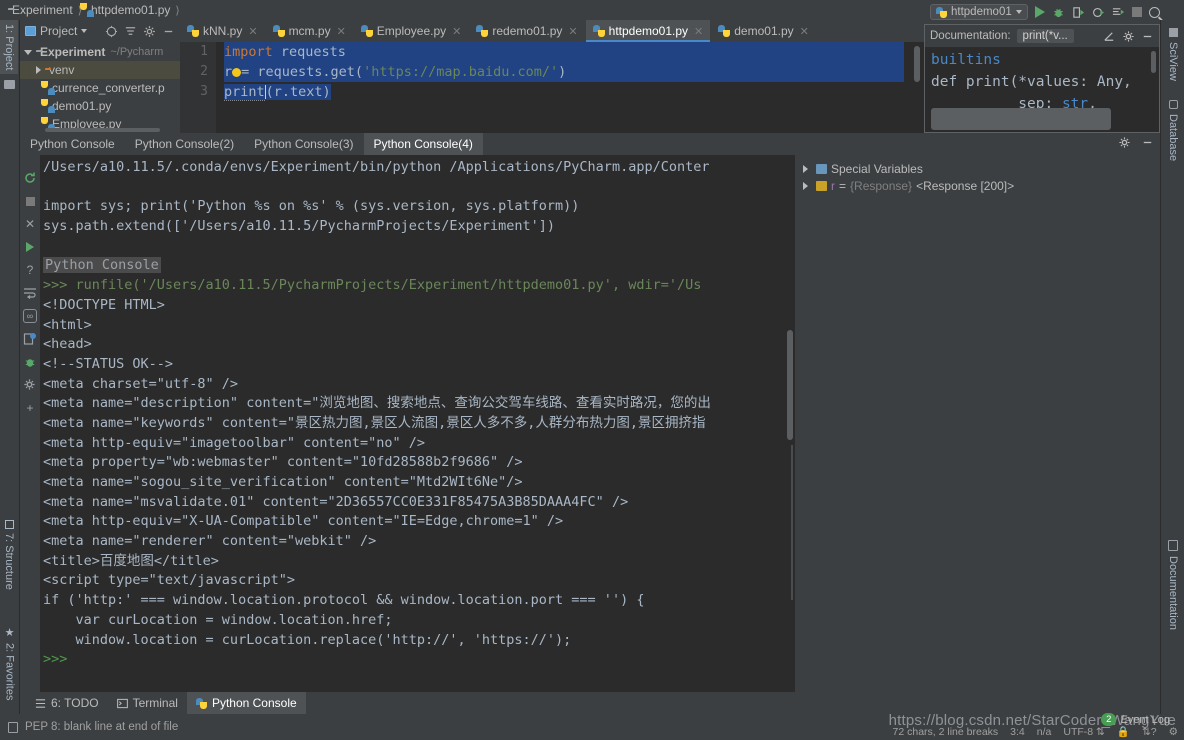 The width and height of the screenshot is (1184, 740). Describe the element at coordinates (1078, 12) in the screenshot. I see `run-coverage-icon` at that location.